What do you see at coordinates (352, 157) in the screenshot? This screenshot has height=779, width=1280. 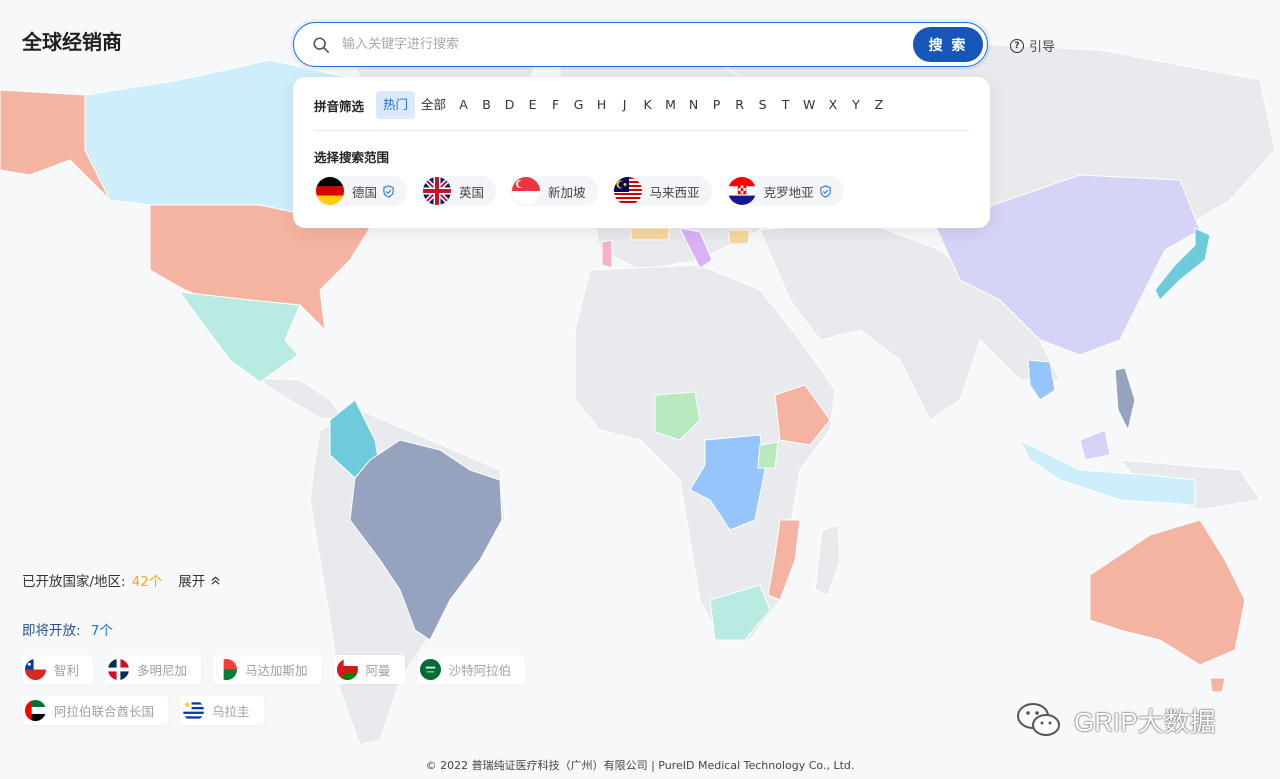 I see `search-scope-label: 选择搜索范围` at bounding box center [352, 157].